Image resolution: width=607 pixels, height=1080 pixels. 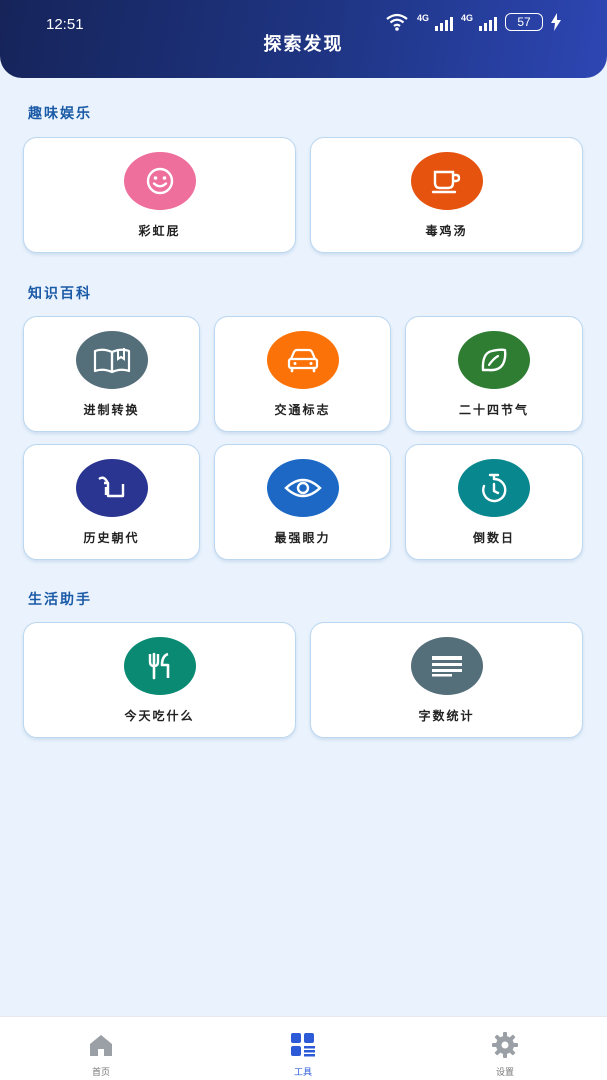 What do you see at coordinates (111, 360) in the screenshot?
I see `book-icon` at bounding box center [111, 360].